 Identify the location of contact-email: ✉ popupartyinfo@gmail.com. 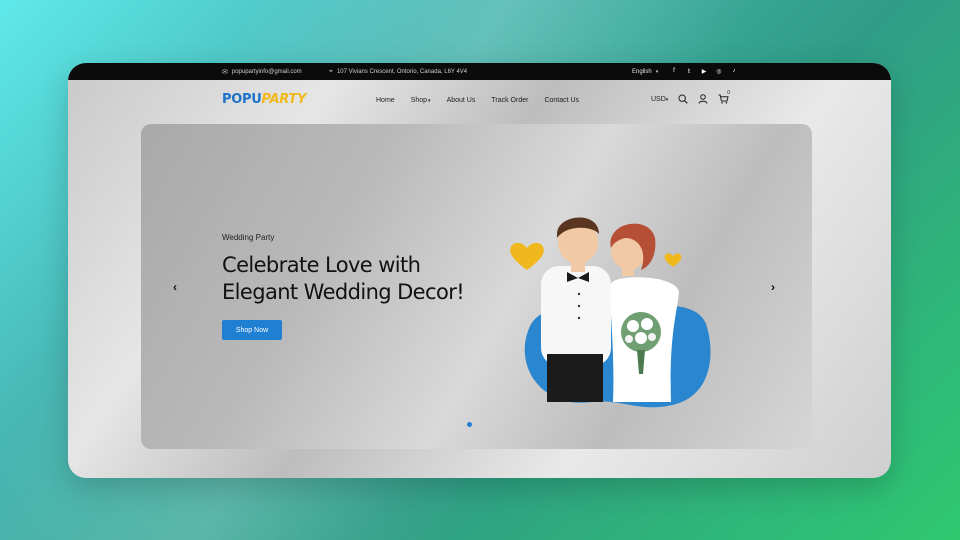
(262, 71).